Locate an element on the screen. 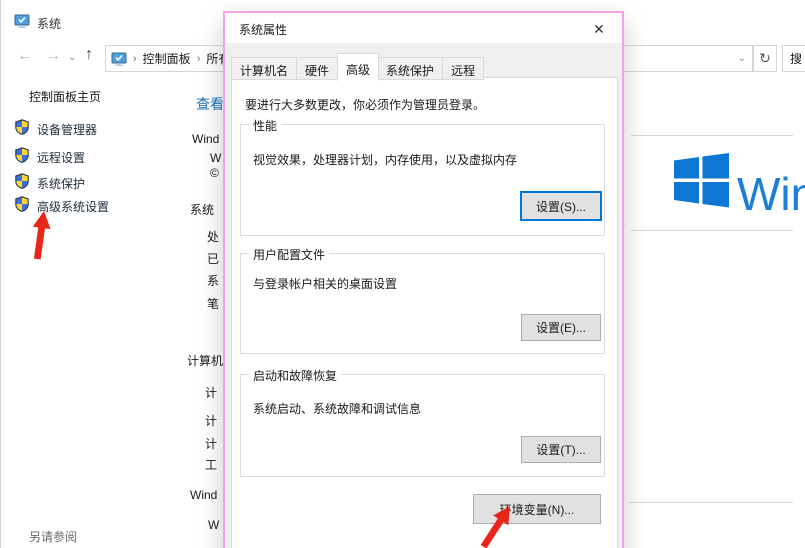  performance-group-title: 性能 is located at coordinates (265, 125).